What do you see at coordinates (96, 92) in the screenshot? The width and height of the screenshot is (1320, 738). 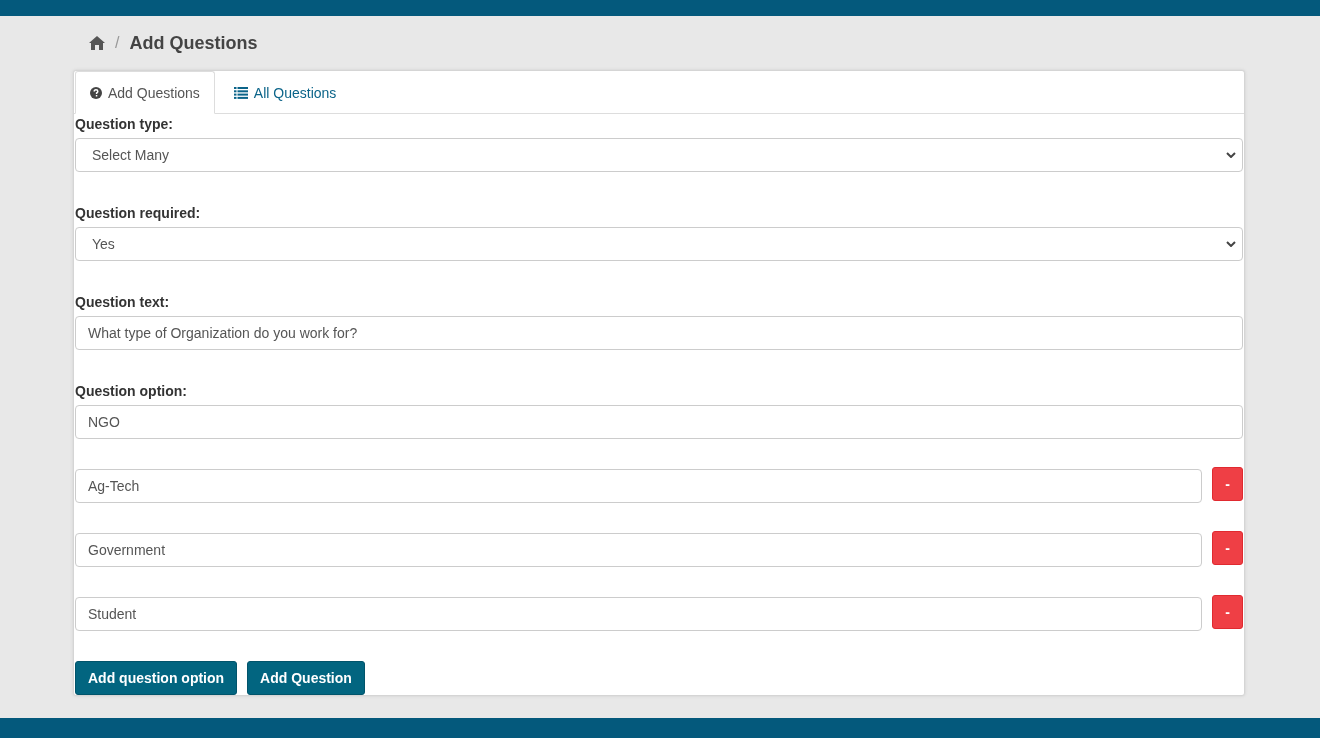 I see `question-circle-icon` at bounding box center [96, 92].